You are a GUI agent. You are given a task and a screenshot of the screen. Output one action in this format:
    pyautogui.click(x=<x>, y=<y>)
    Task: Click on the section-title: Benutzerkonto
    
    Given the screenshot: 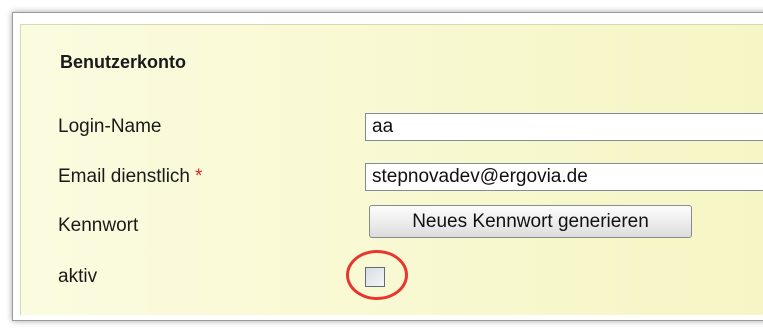 What is the action you would take?
    pyautogui.click(x=123, y=62)
    